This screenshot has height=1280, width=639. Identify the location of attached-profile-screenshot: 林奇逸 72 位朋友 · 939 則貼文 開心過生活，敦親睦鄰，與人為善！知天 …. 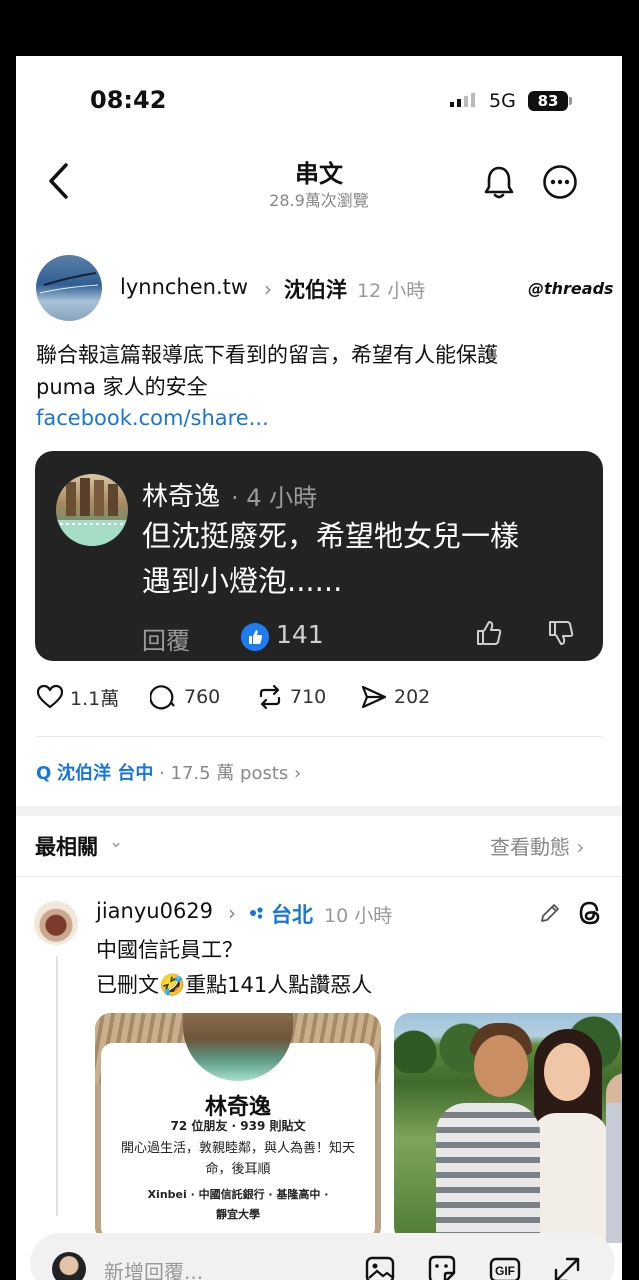
(238, 1128).